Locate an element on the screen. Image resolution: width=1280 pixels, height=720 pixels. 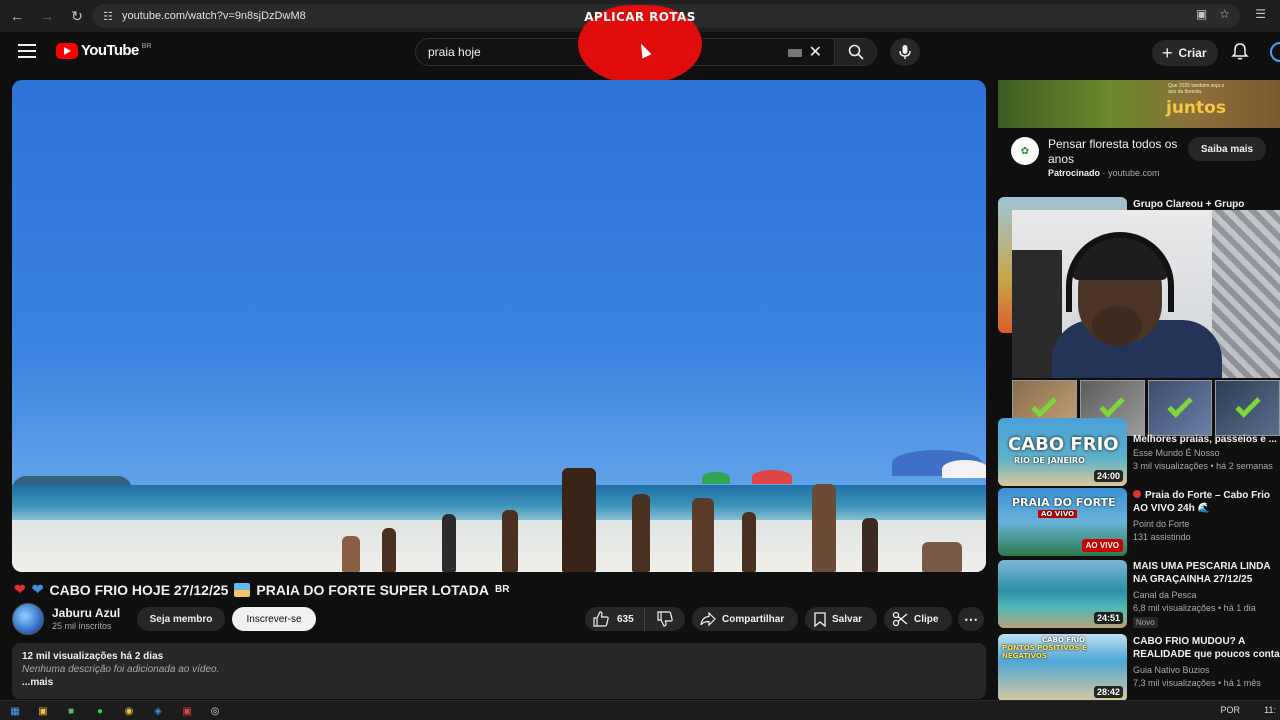
video-duration: 24:51 is located at coordinates (1108, 618).